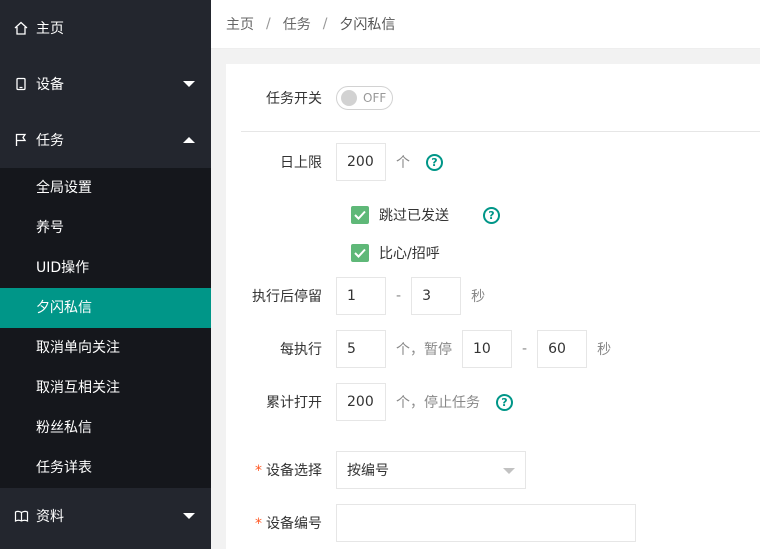  I want to click on sidebar-item-task-details: 任务详表, so click(105, 468).